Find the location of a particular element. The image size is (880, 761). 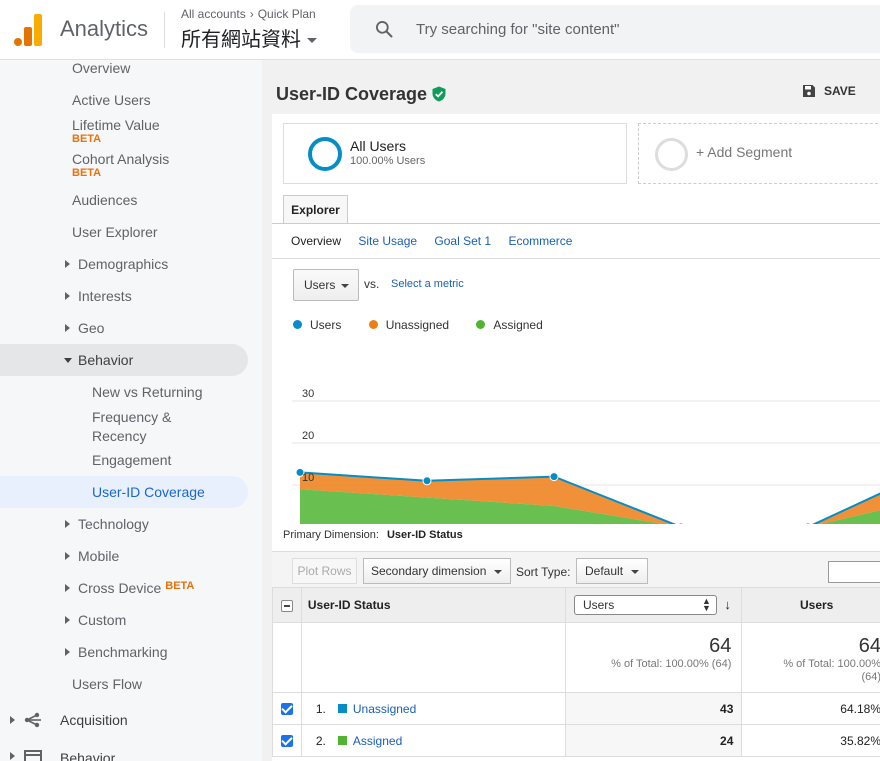

chevron-right-icon: › is located at coordinates (251, 14).